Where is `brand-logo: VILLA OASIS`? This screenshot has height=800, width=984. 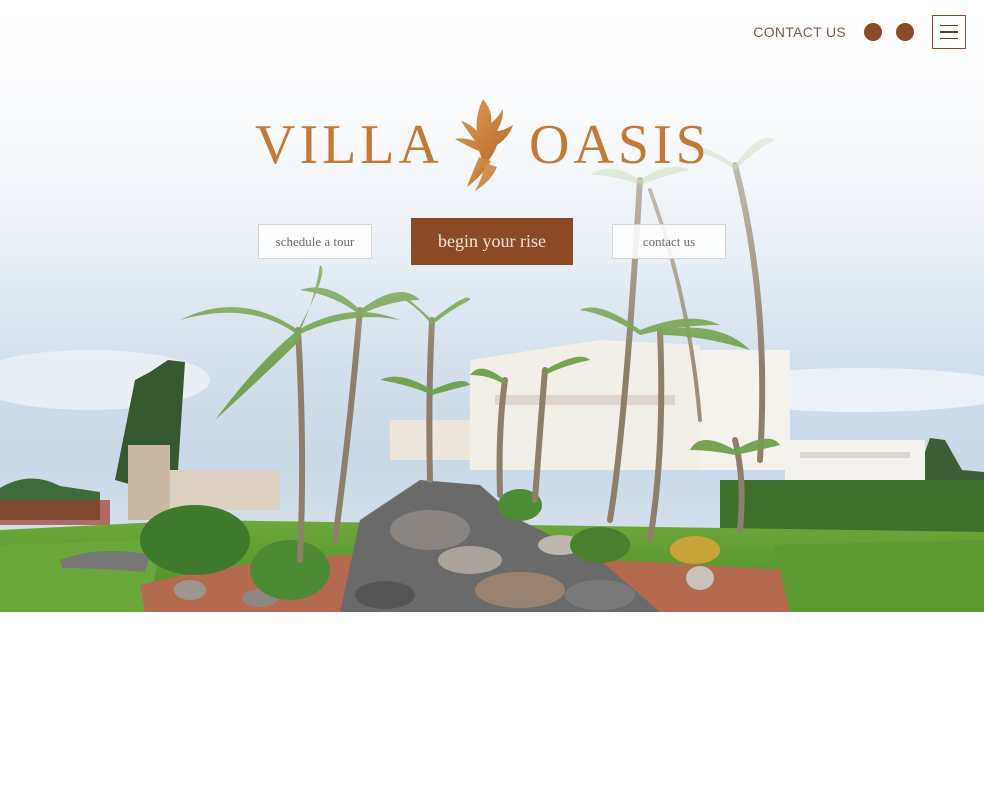 brand-logo: VILLA OASIS is located at coordinates (492, 145).